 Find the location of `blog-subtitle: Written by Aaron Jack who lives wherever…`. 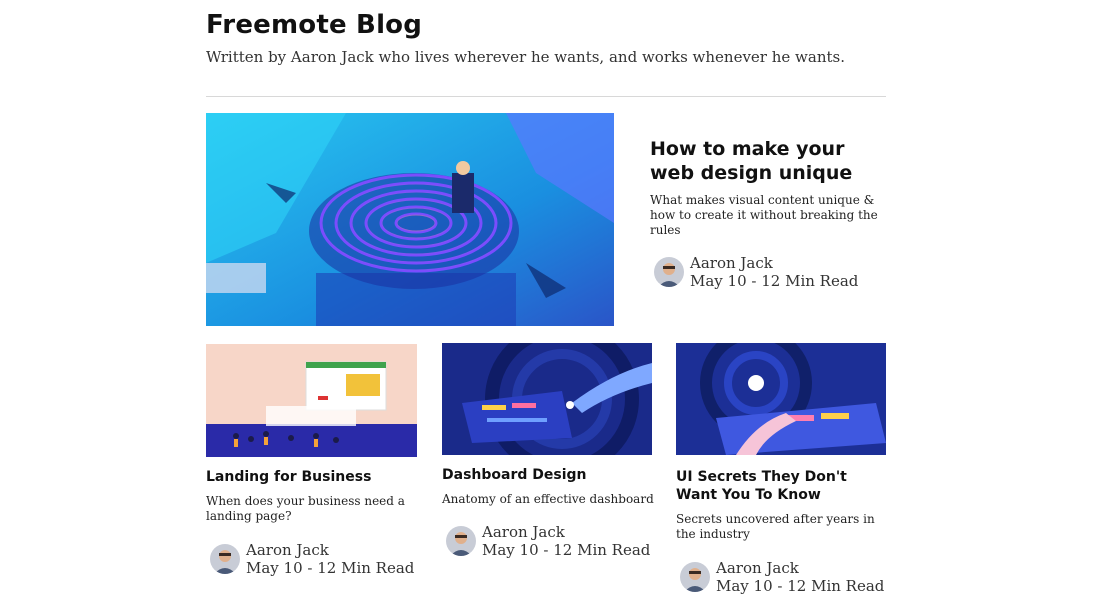

blog-subtitle: Written by Aaron Jack who lives wherever… is located at coordinates (525, 57).